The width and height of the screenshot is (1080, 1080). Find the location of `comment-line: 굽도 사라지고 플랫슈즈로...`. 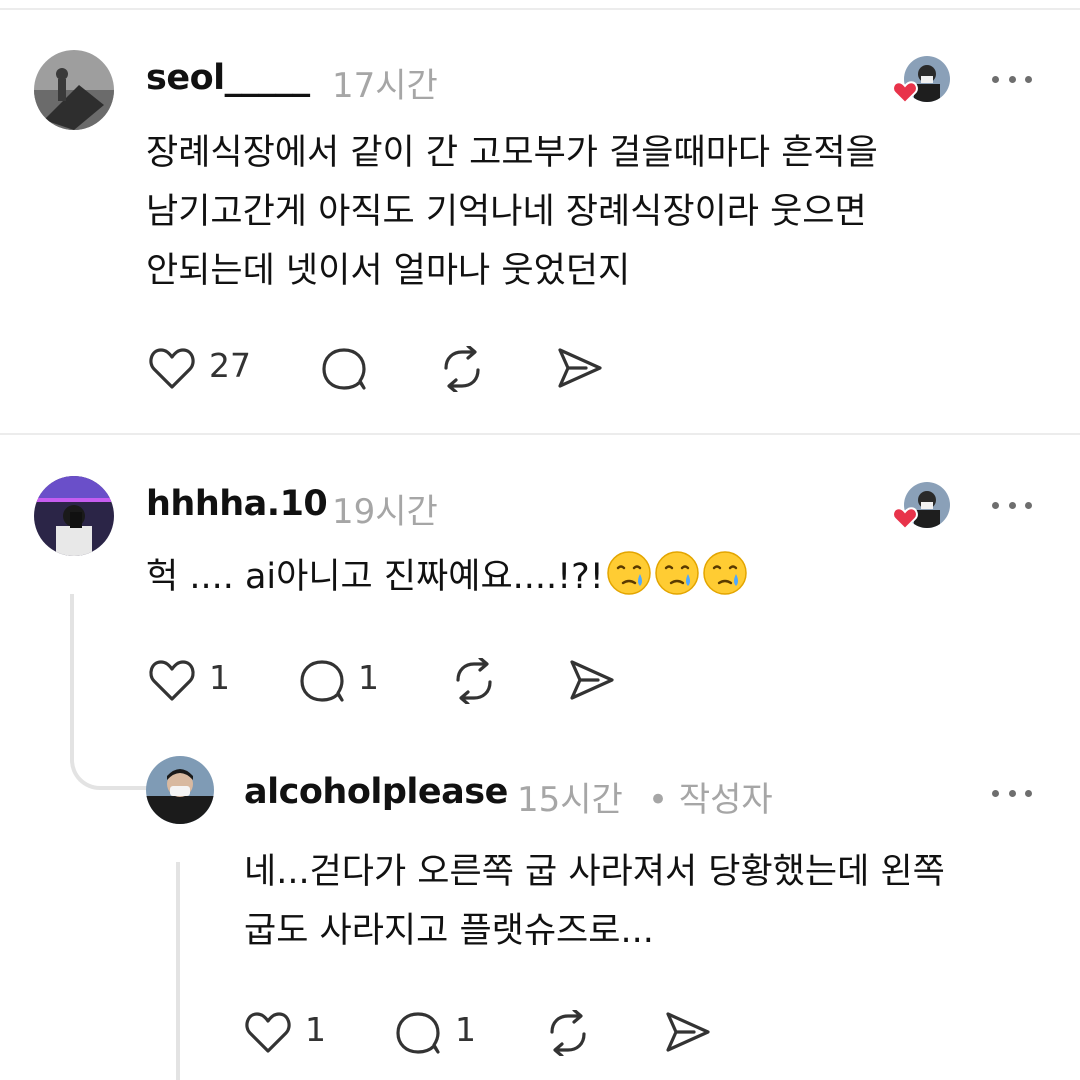

comment-line: 굽도 사라지고 플랫슈즈로... is located at coordinates (449, 931).